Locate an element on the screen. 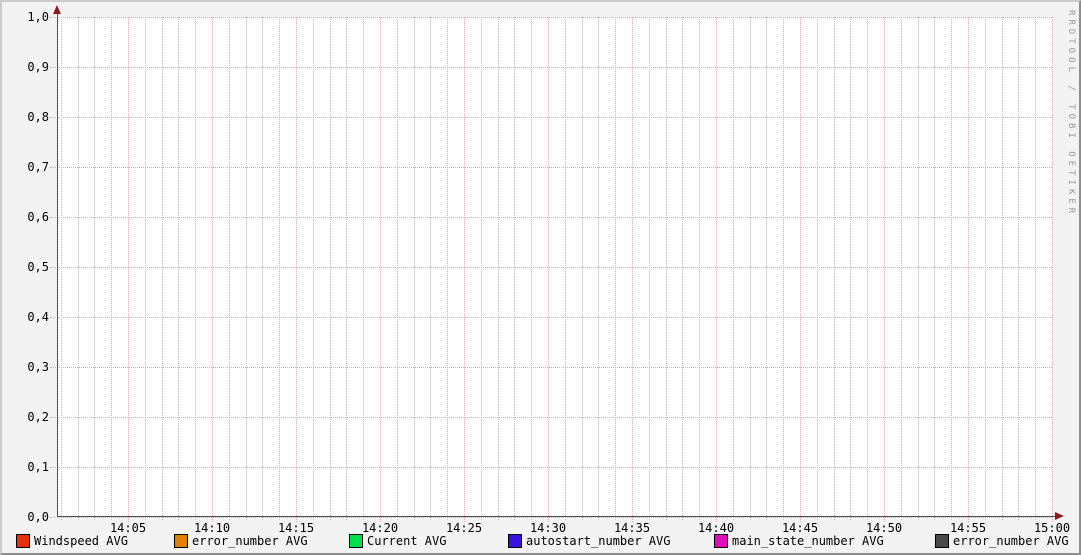  y-axis is located at coordinates (57, 264).